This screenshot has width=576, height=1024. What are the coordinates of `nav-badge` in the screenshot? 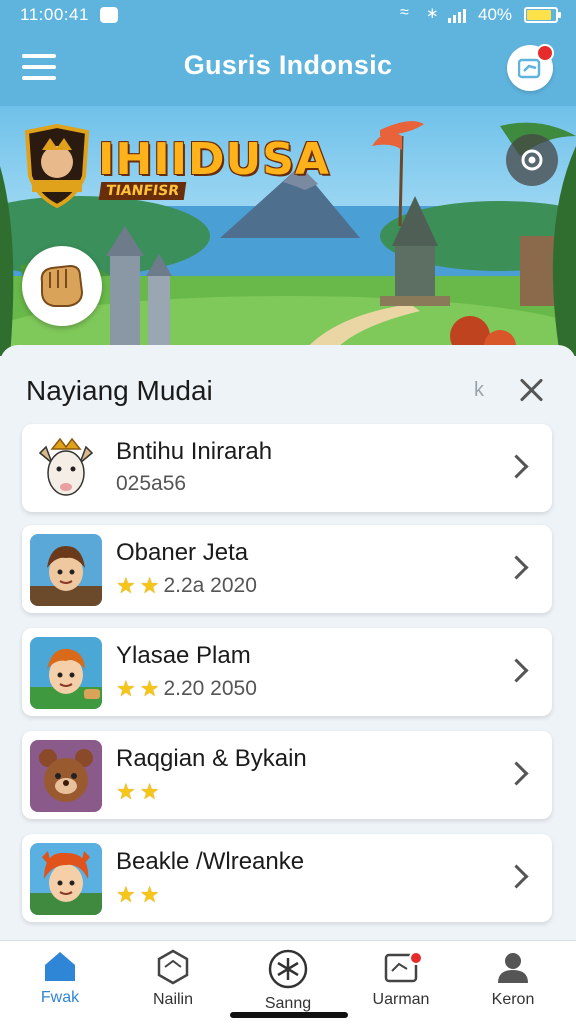 It's located at (416, 958).